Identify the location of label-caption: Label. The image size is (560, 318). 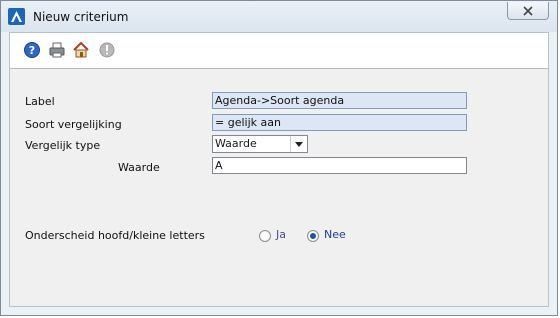
(40, 101).